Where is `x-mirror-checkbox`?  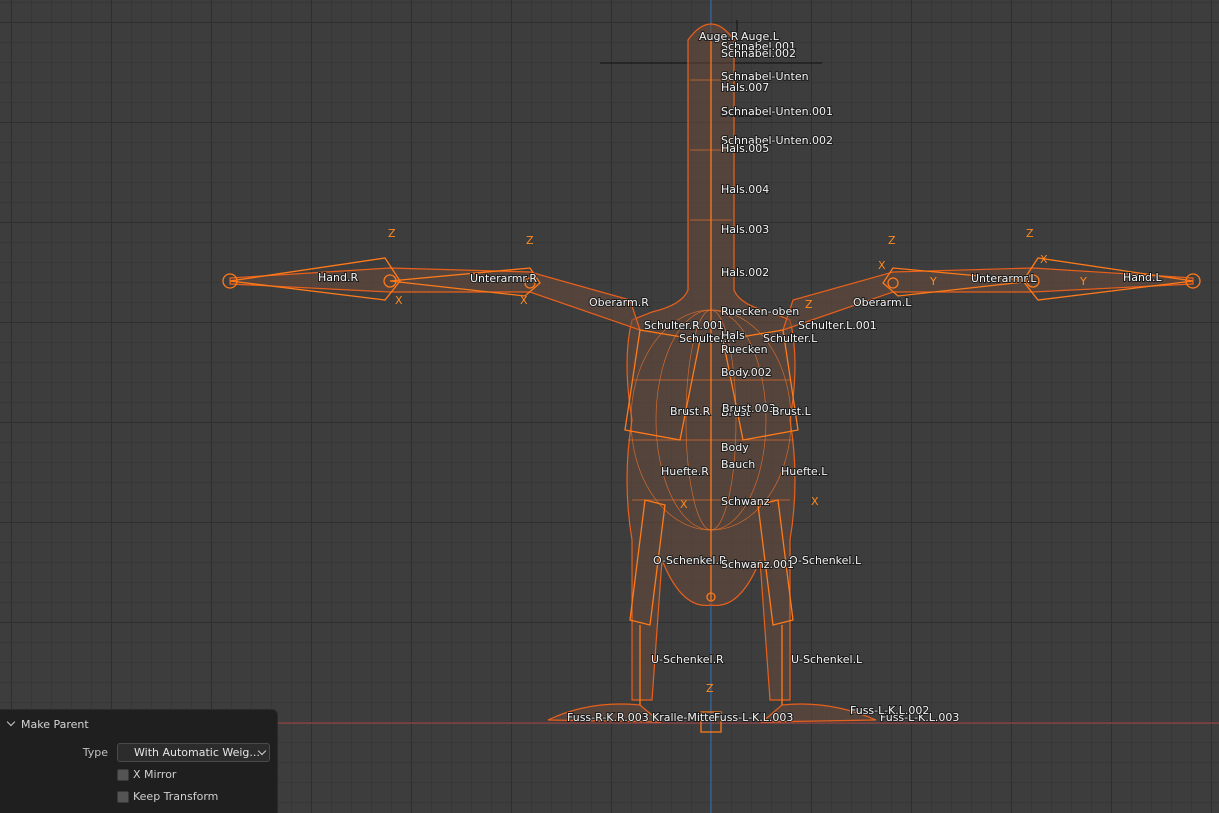 x-mirror-checkbox is located at coordinates (123, 774).